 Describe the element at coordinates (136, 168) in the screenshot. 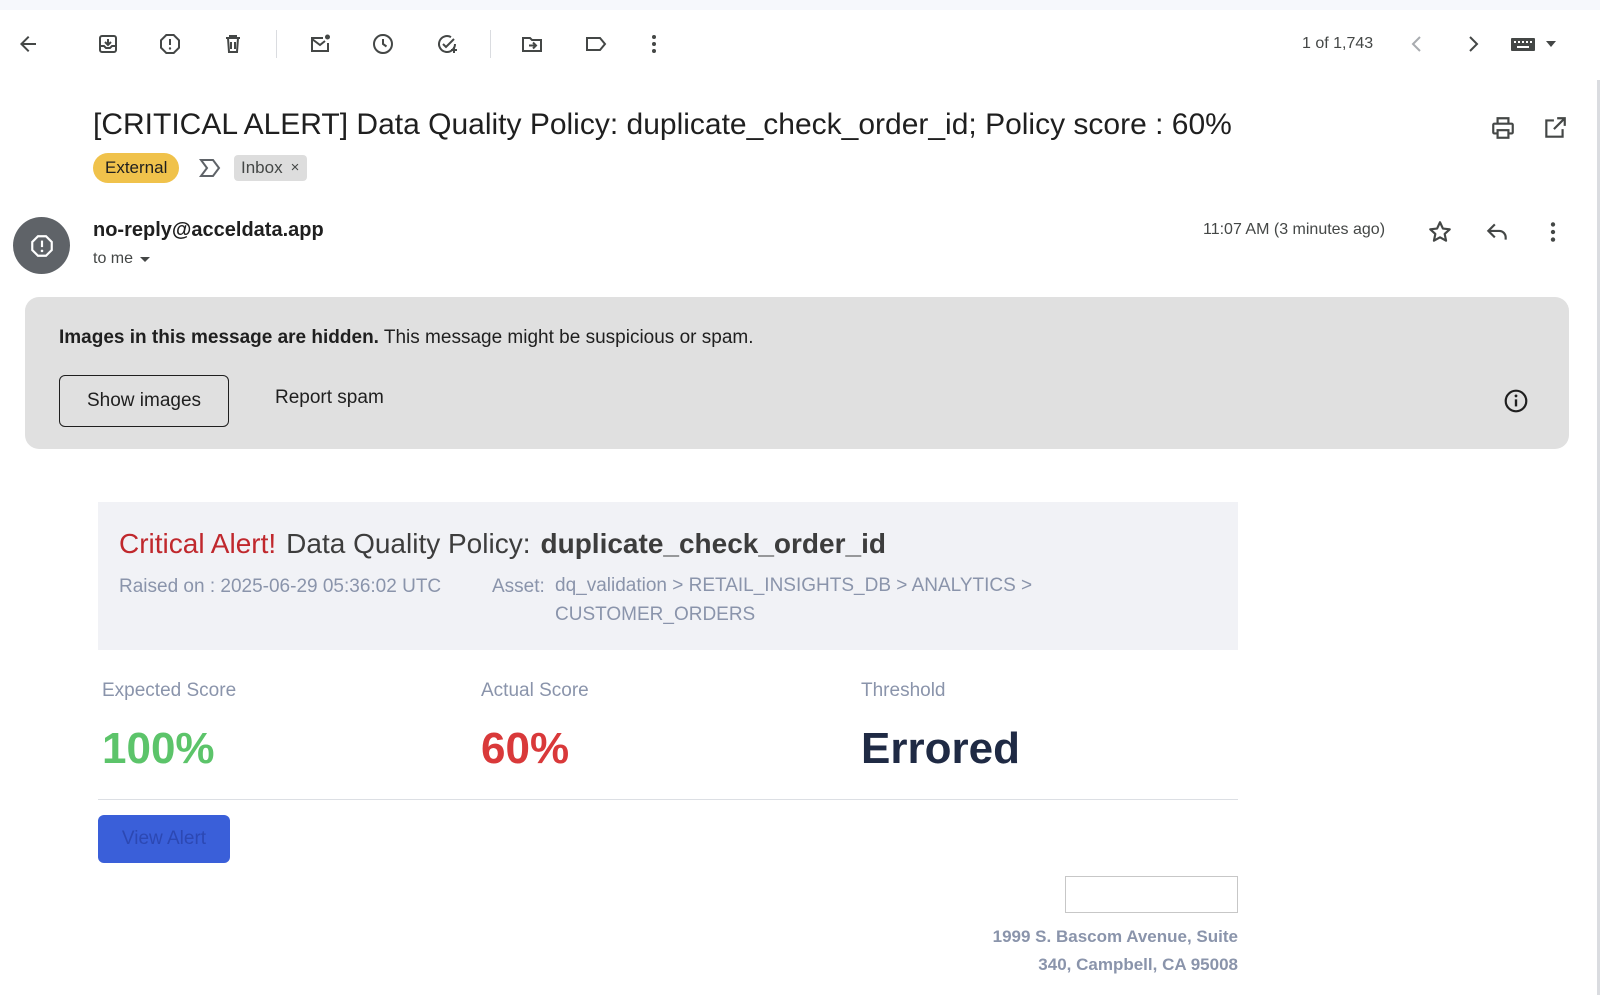

I see `external-label: External` at that location.